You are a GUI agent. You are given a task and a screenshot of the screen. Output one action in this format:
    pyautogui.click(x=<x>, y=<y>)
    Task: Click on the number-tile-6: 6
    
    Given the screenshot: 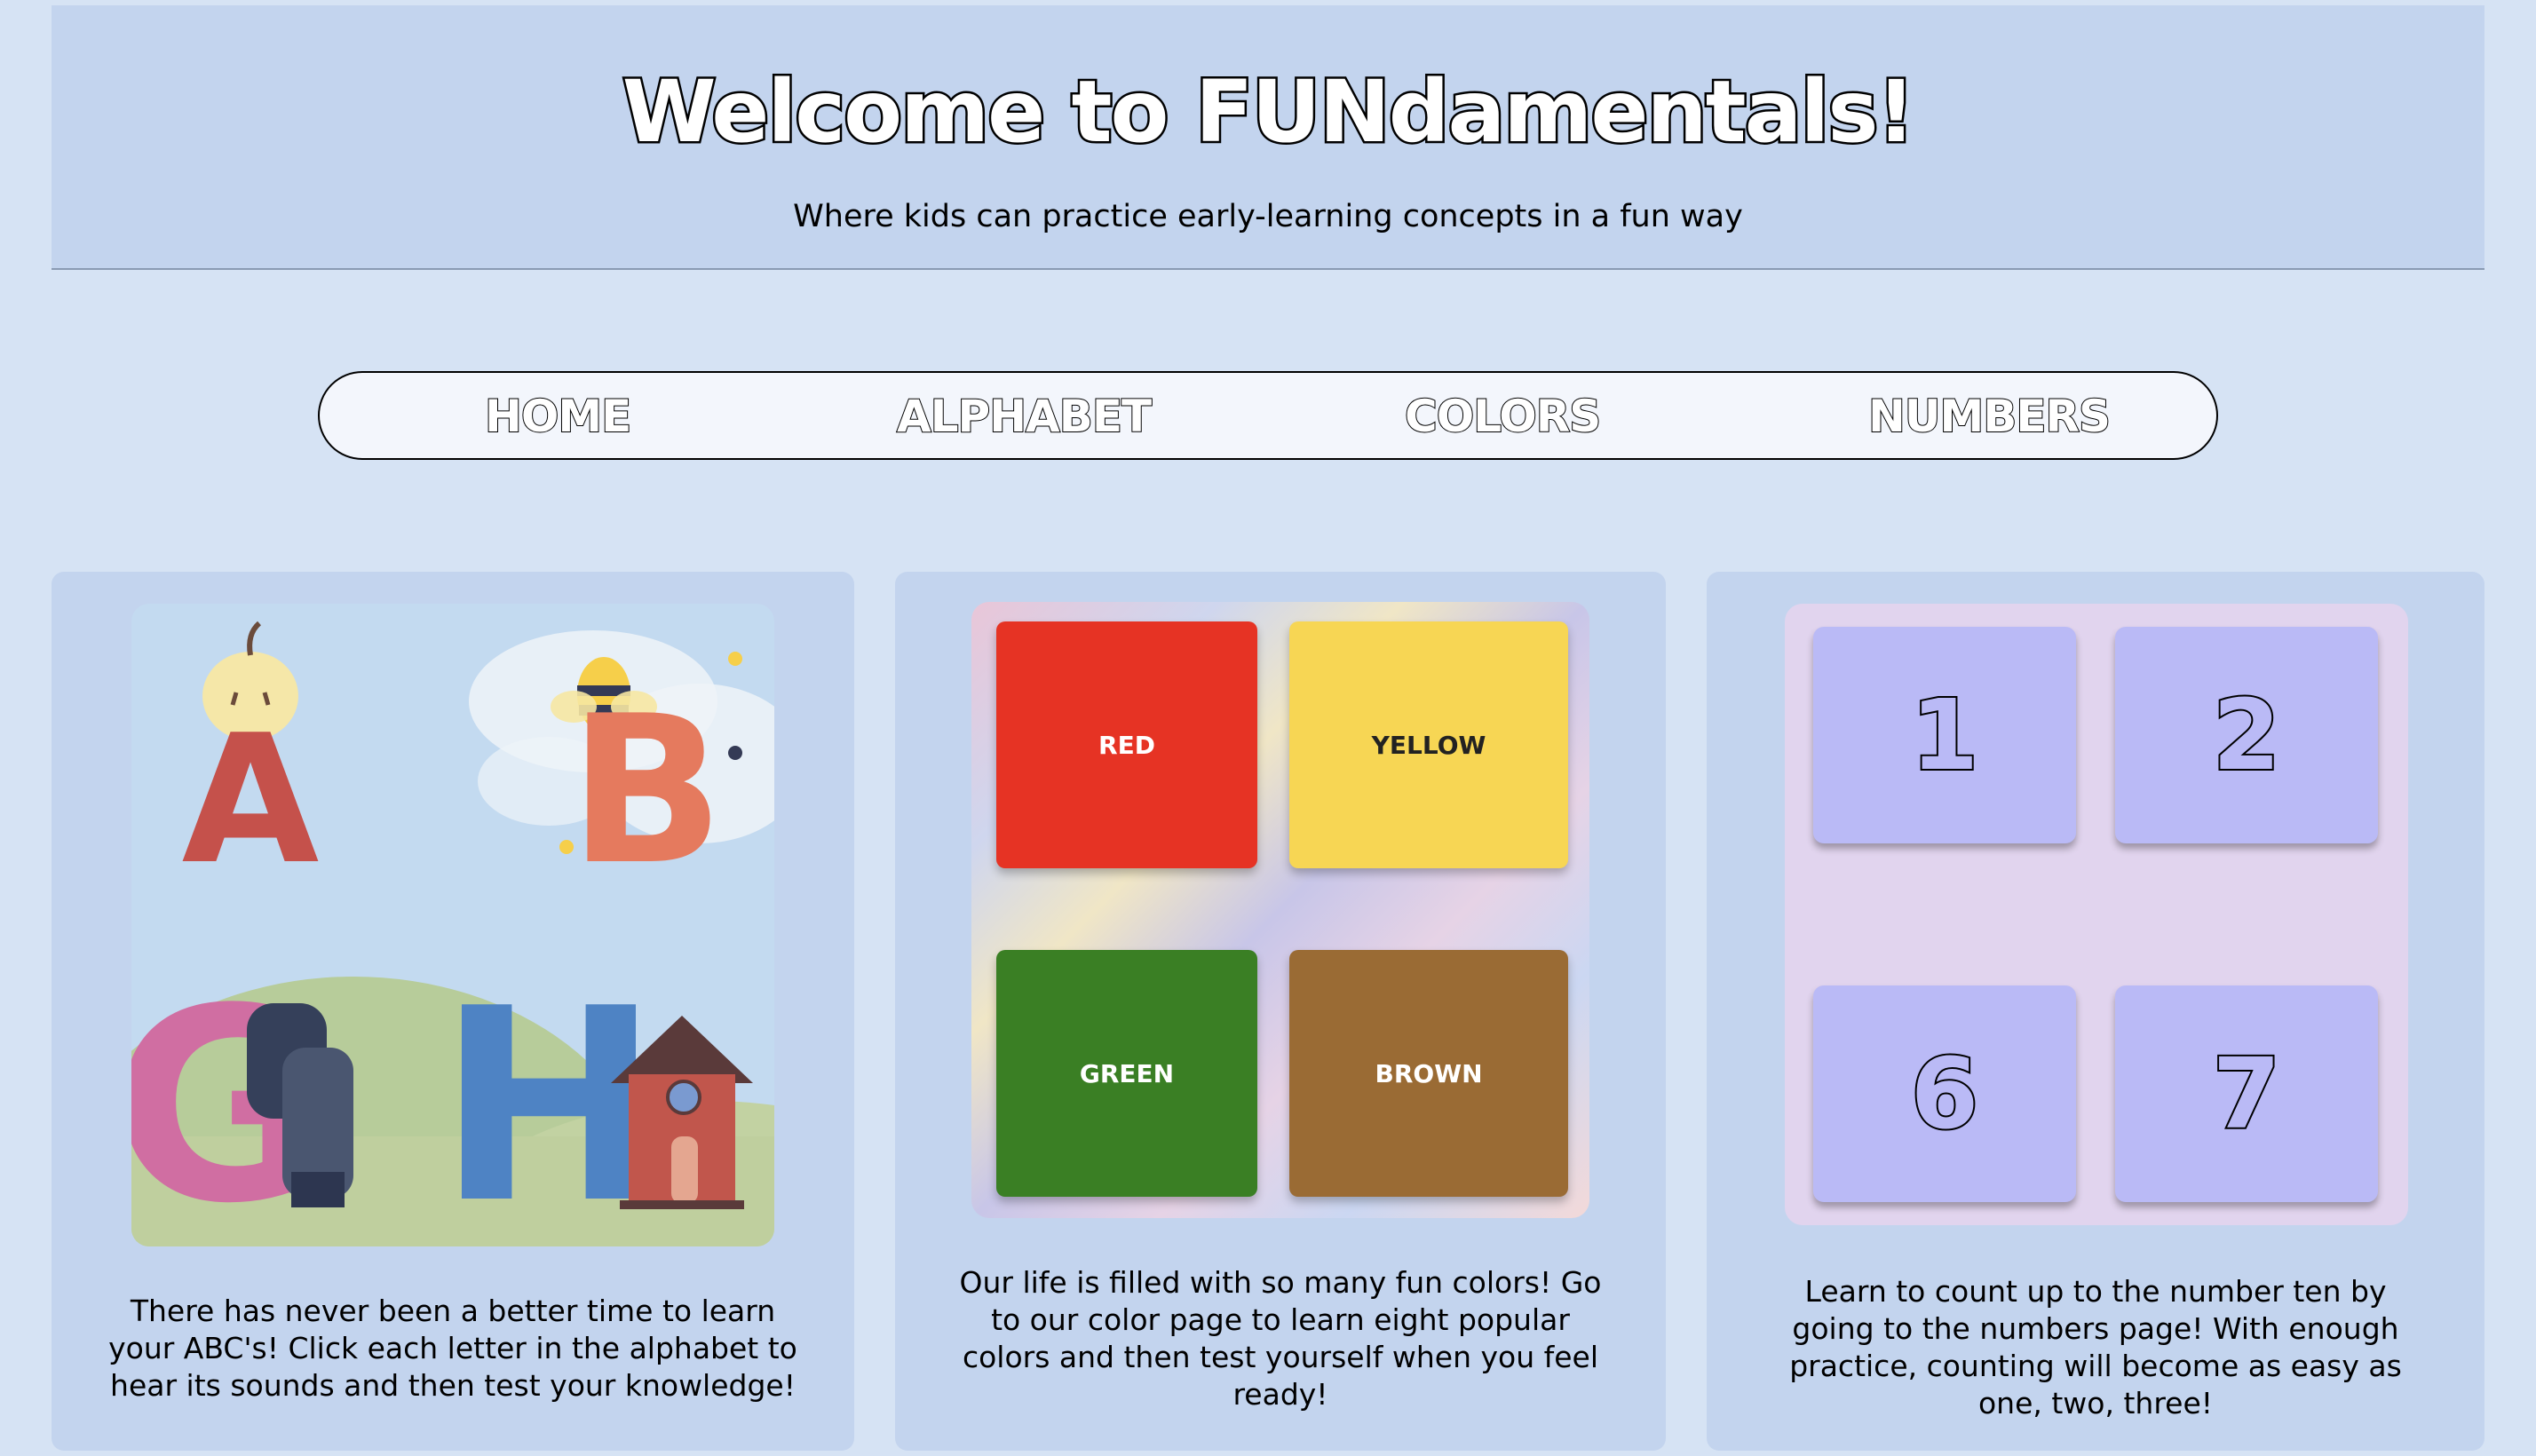 What is the action you would take?
    pyautogui.click(x=1944, y=1093)
    